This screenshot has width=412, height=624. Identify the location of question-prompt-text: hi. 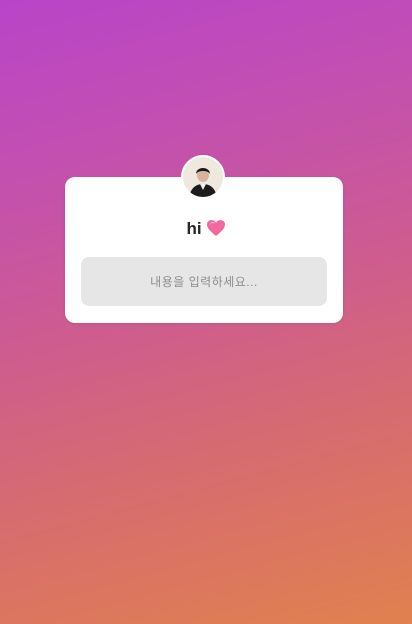
(194, 228).